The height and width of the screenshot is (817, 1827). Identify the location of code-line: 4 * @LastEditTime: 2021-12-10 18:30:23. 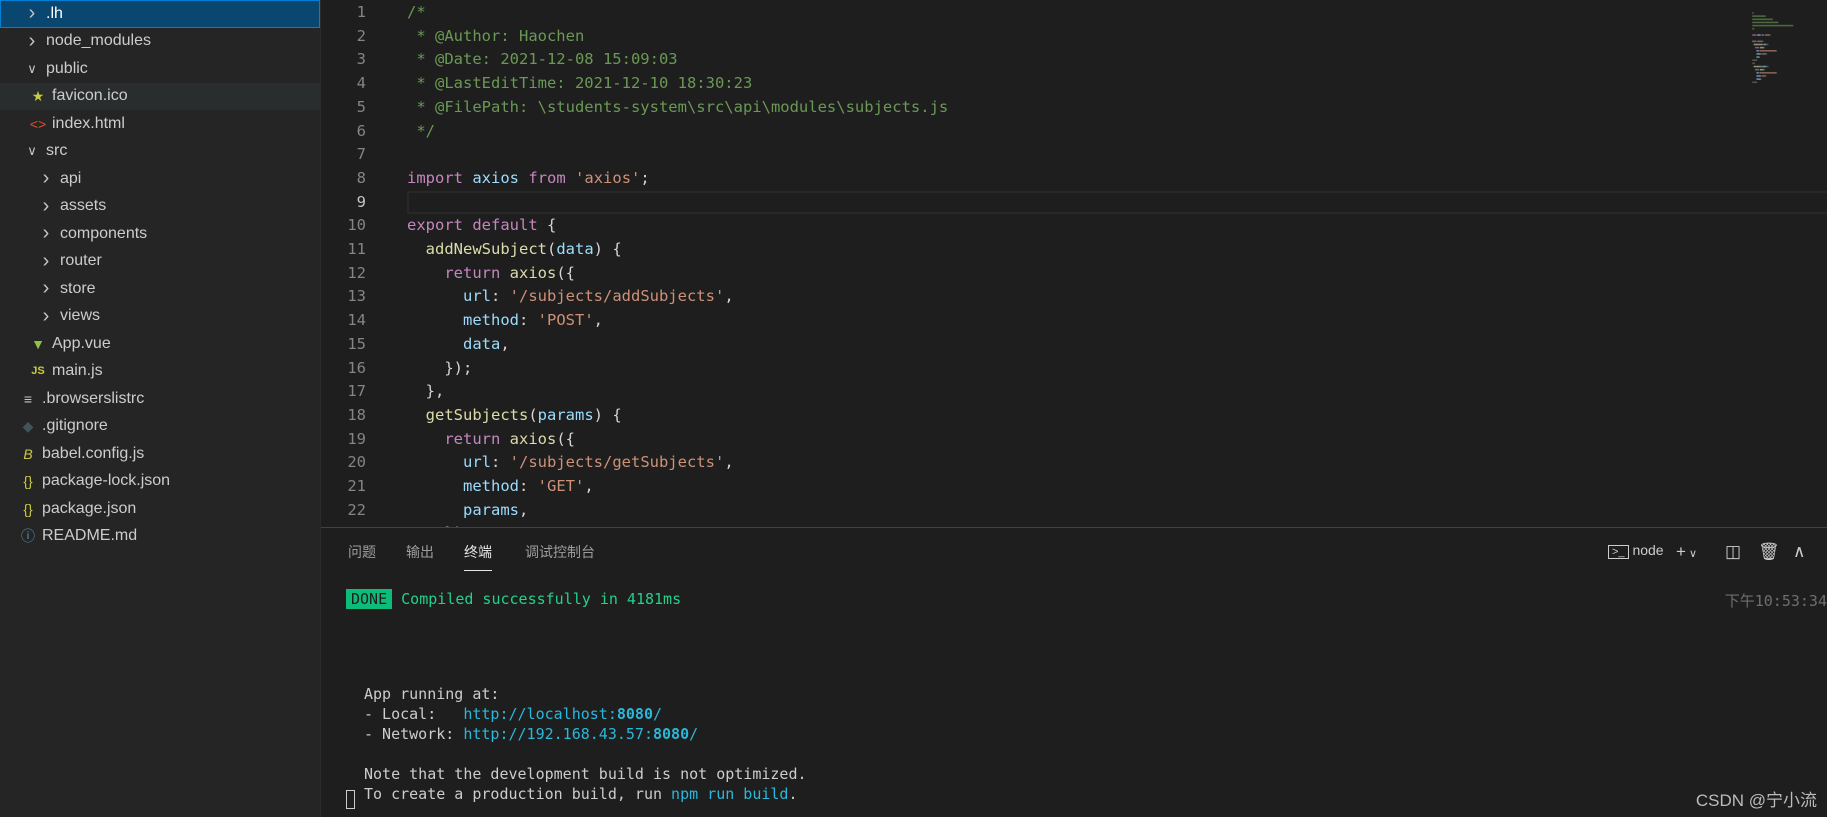
(1021, 84).